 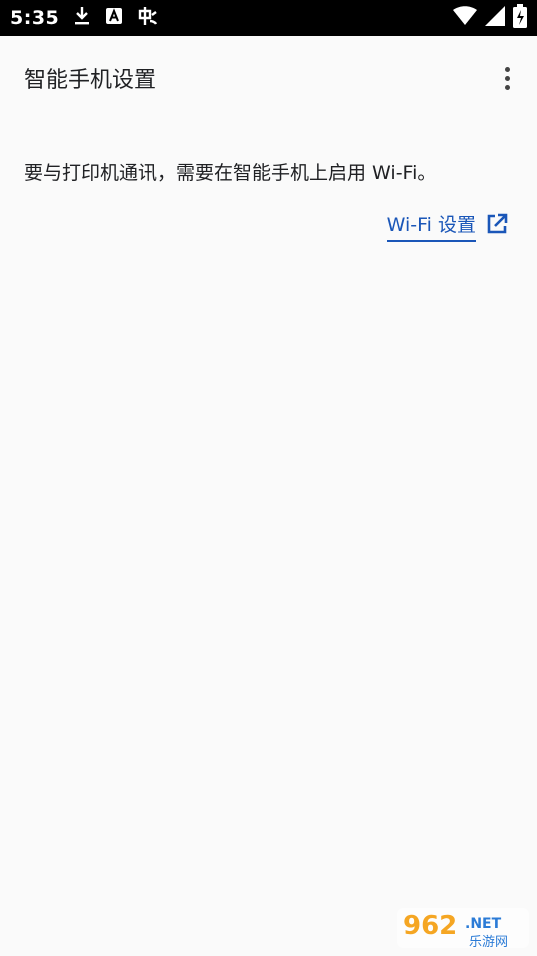 What do you see at coordinates (497, 226) in the screenshot?
I see `open-external-icon` at bounding box center [497, 226].